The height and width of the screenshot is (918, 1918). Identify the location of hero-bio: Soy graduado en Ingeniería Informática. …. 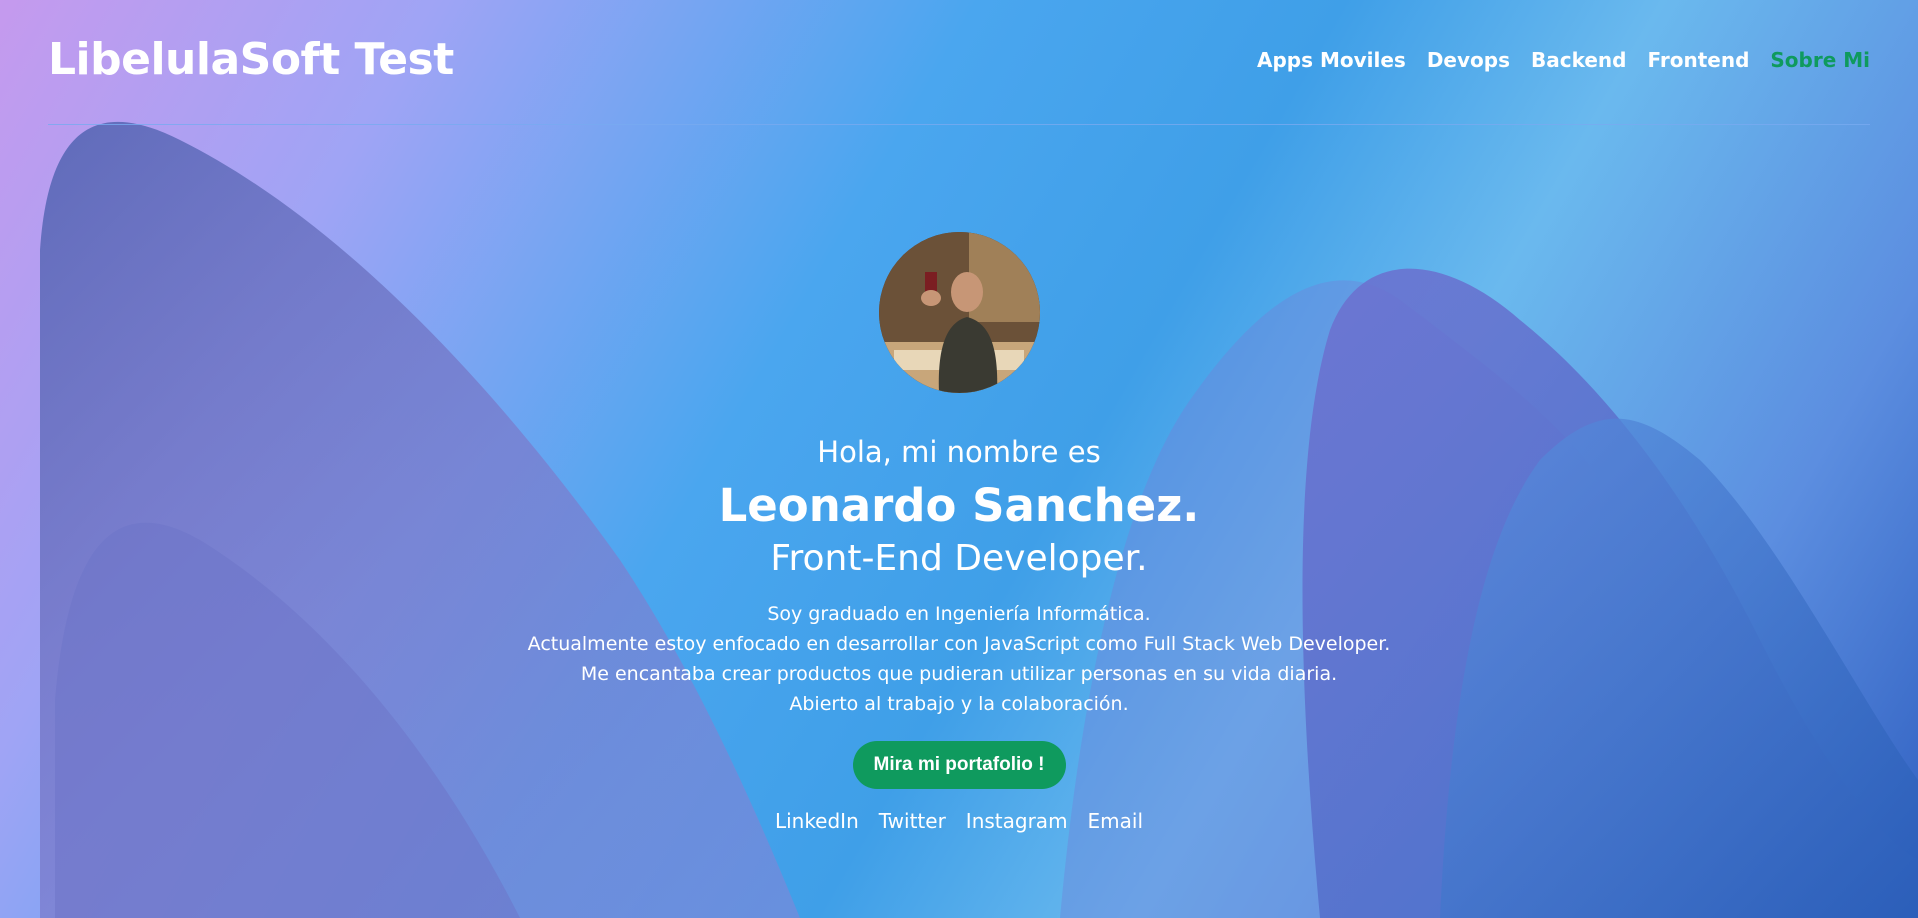
(959, 659).